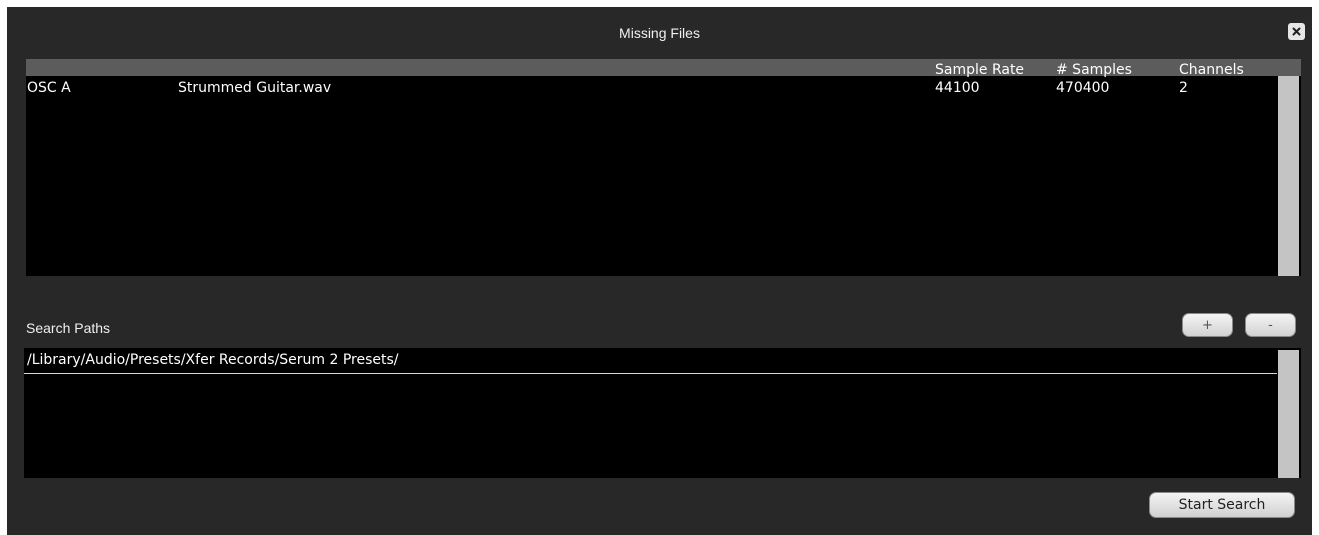 This screenshot has height=535, width=1319. I want to click on cell-filename: Strummed Guitar.wav, so click(255, 88).